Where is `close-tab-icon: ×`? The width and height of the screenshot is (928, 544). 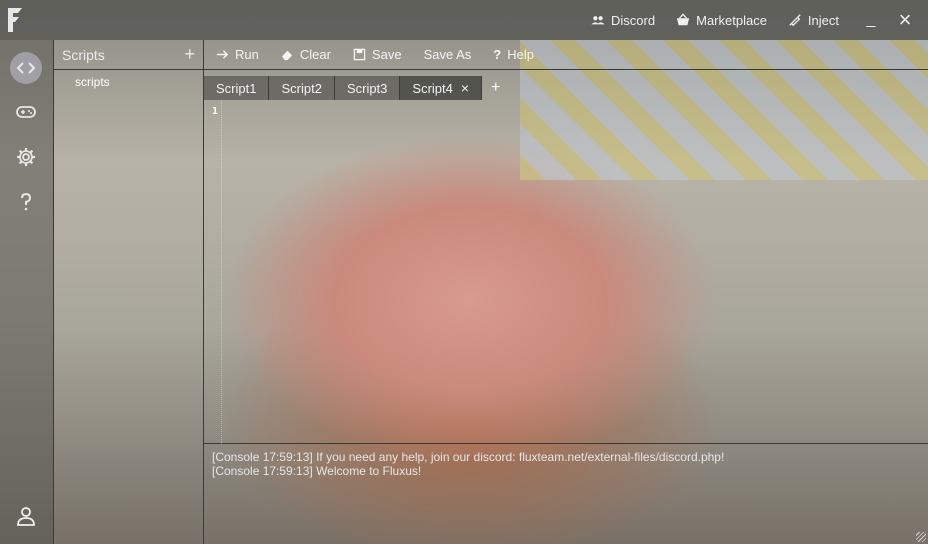 close-tab-icon: × is located at coordinates (465, 88).